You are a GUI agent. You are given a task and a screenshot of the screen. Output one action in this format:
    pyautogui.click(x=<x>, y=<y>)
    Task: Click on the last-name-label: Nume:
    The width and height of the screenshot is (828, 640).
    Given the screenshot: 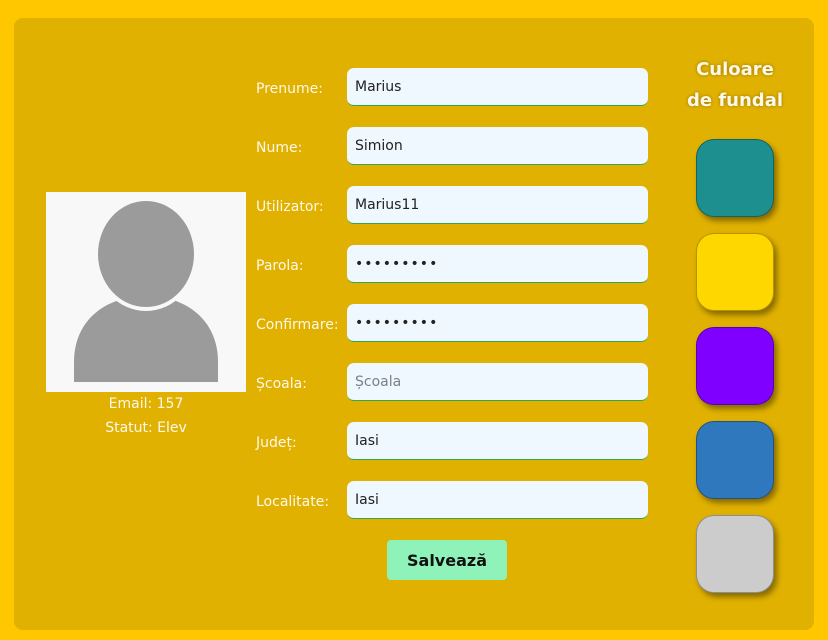 What is the action you would take?
    pyautogui.click(x=279, y=148)
    